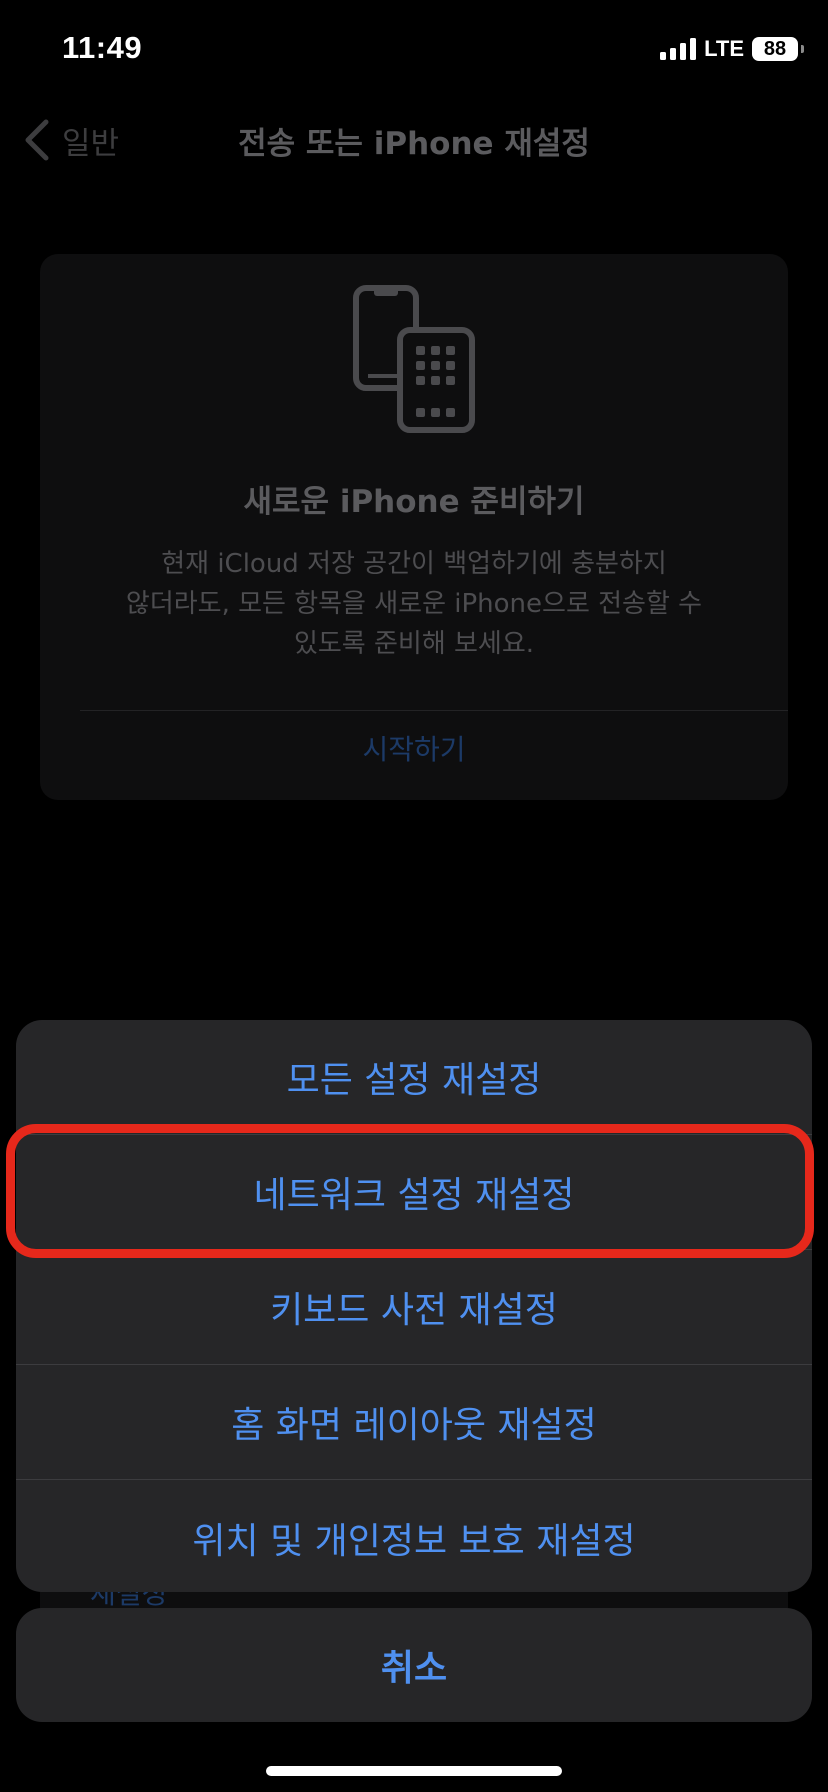 This screenshot has height=1792, width=828. I want to click on home-indicator, so click(414, 1771).